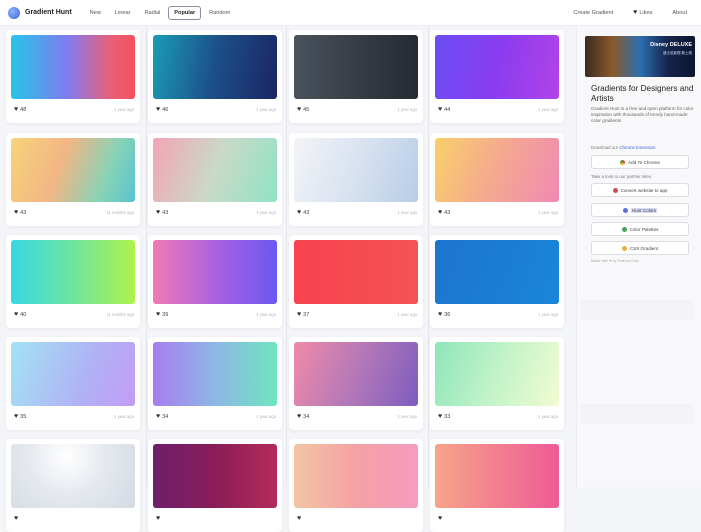  Describe the element at coordinates (640, 162) in the screenshot. I see `add-to-chrome-button: Add To Chrome` at that location.